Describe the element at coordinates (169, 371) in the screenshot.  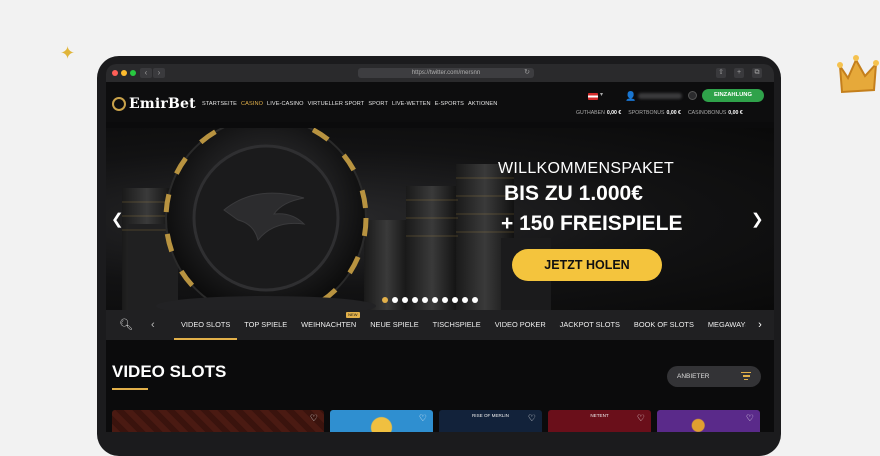
I see `section-title: VIDEO SLOTS` at that location.